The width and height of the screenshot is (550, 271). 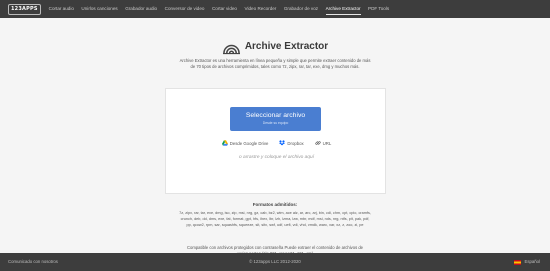 What do you see at coordinates (532, 261) in the screenshot?
I see `language-label: Español` at bounding box center [532, 261].